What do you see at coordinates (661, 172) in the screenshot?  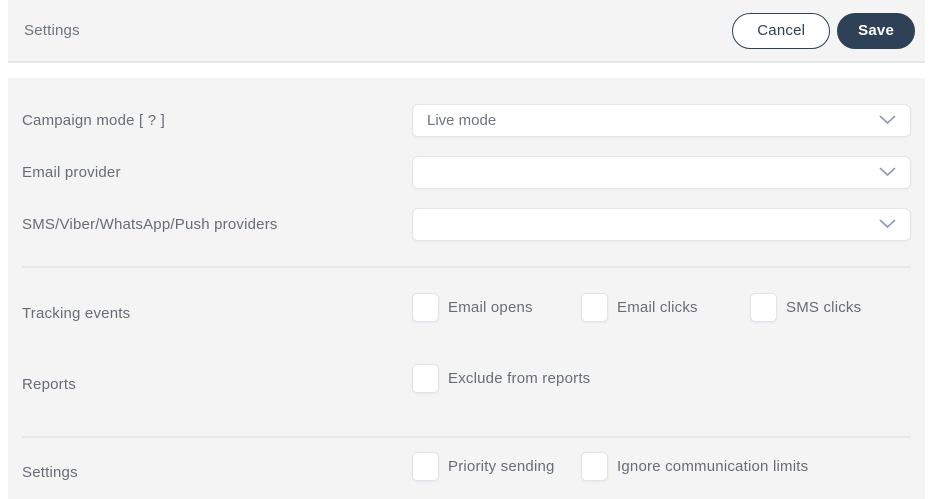 I see `email-provider-select` at bounding box center [661, 172].